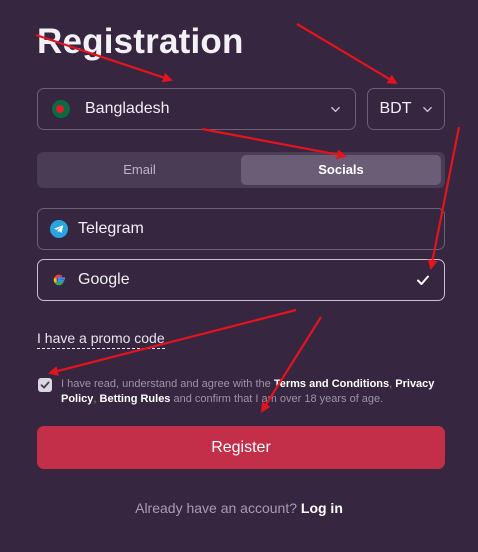 This screenshot has height=552, width=478. What do you see at coordinates (135, 399) in the screenshot?
I see `betting-rules-link: Betting Rules` at bounding box center [135, 399].